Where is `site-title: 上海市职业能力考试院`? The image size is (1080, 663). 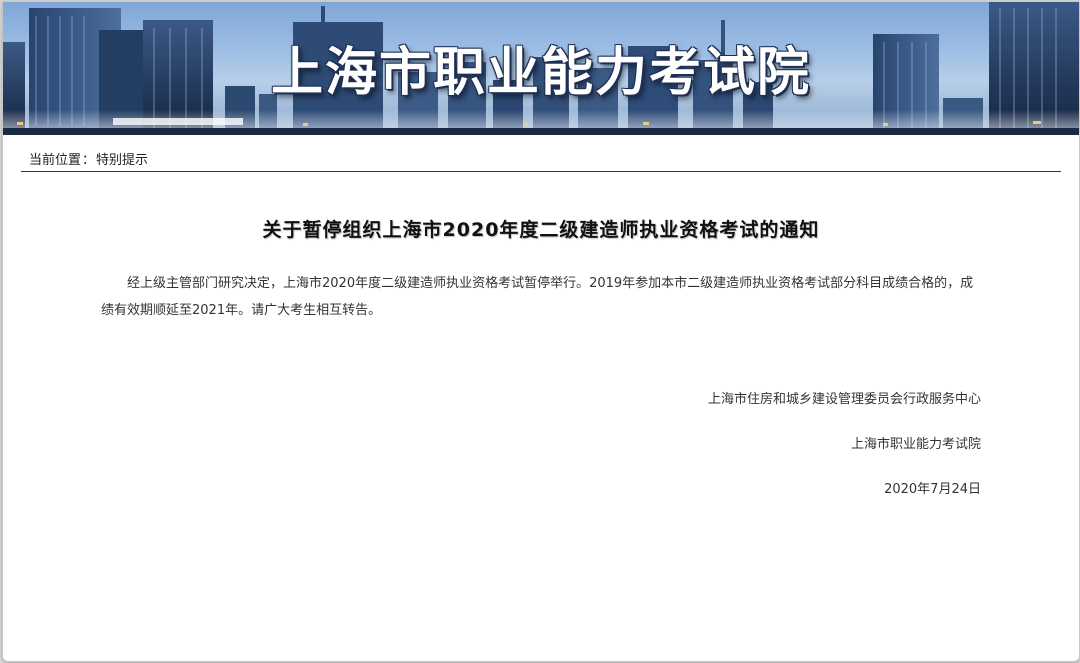
site-title: 上海市职业能力考试院 is located at coordinates (541, 72).